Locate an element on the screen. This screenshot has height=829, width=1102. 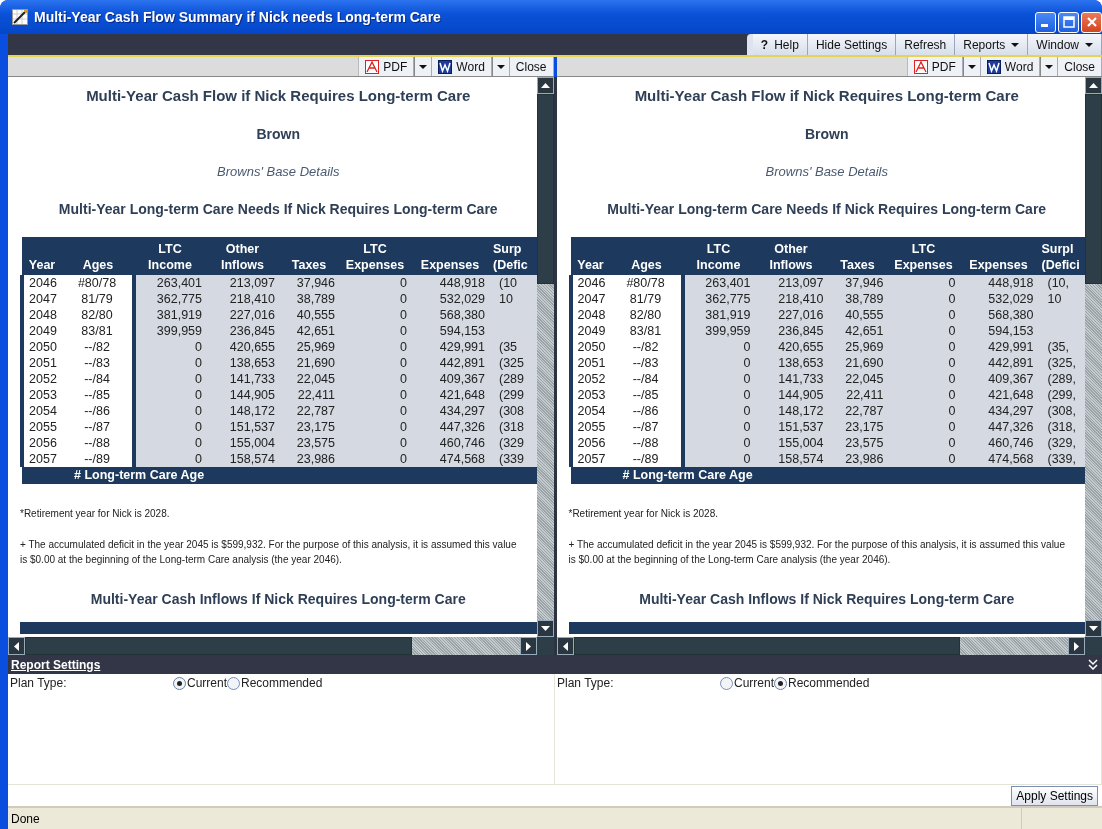
report-settings-link: Report Settings is located at coordinates (56, 664).